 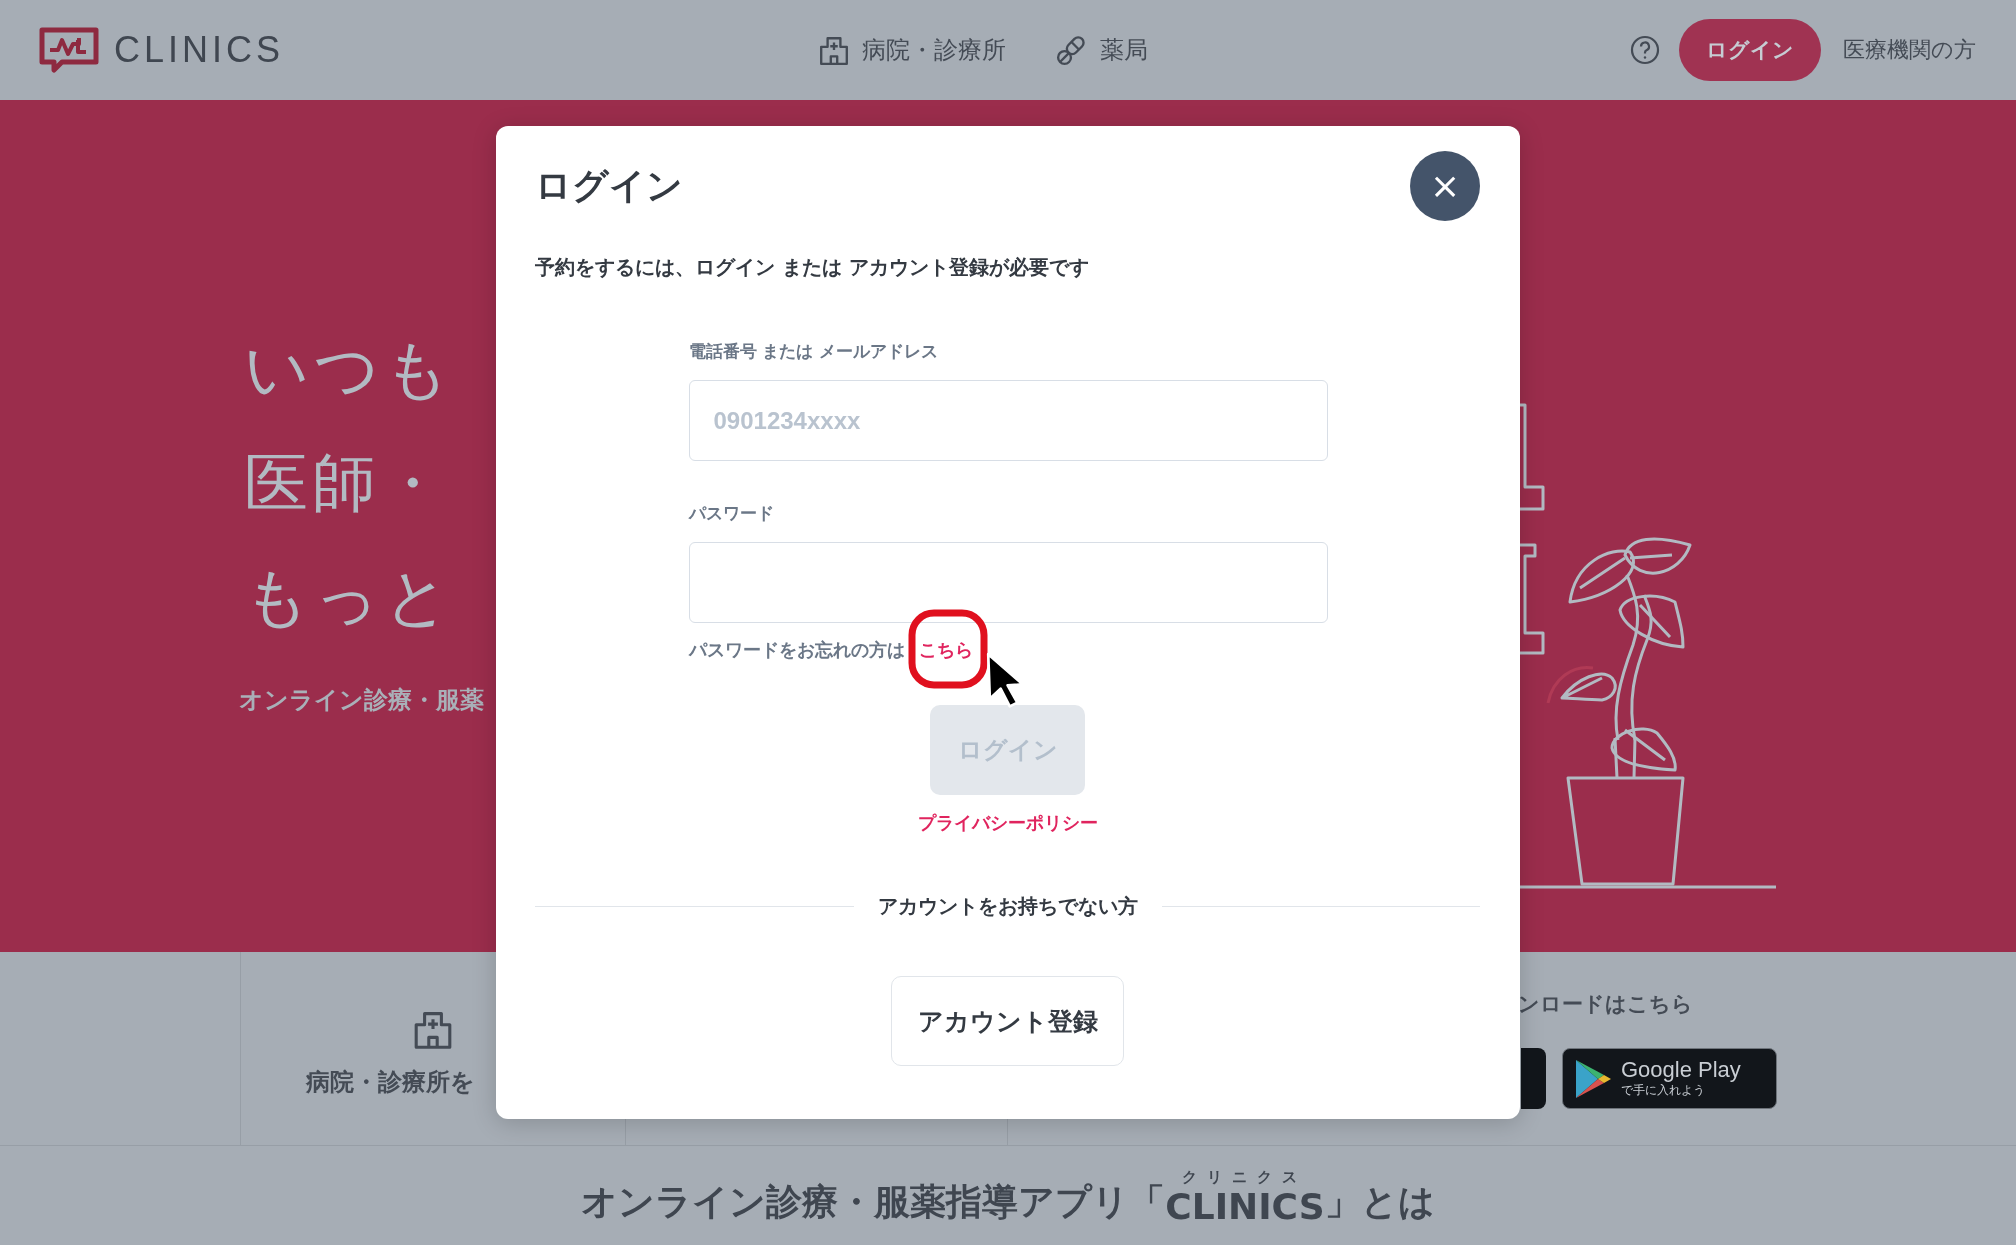 What do you see at coordinates (1008, 420) in the screenshot?
I see `input-field: 0901234xxxx` at bounding box center [1008, 420].